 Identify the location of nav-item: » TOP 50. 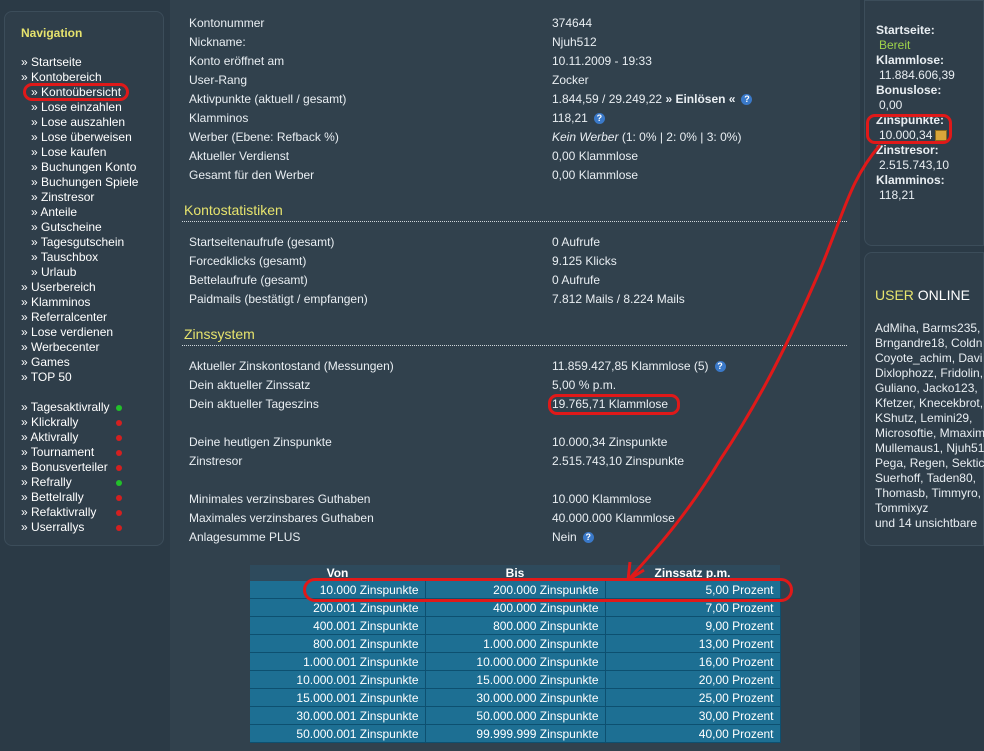
(46, 377).